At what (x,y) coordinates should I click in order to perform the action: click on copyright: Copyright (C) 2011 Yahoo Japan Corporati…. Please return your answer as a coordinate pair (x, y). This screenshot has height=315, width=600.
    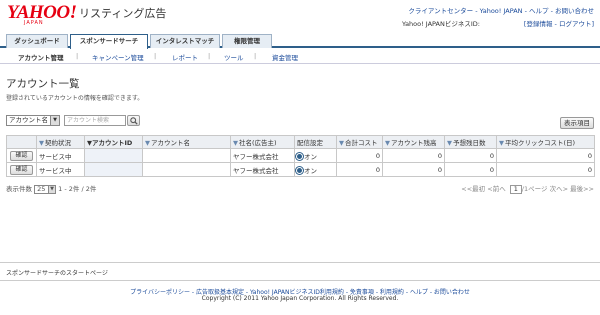
    Looking at the image, I should click on (300, 298).